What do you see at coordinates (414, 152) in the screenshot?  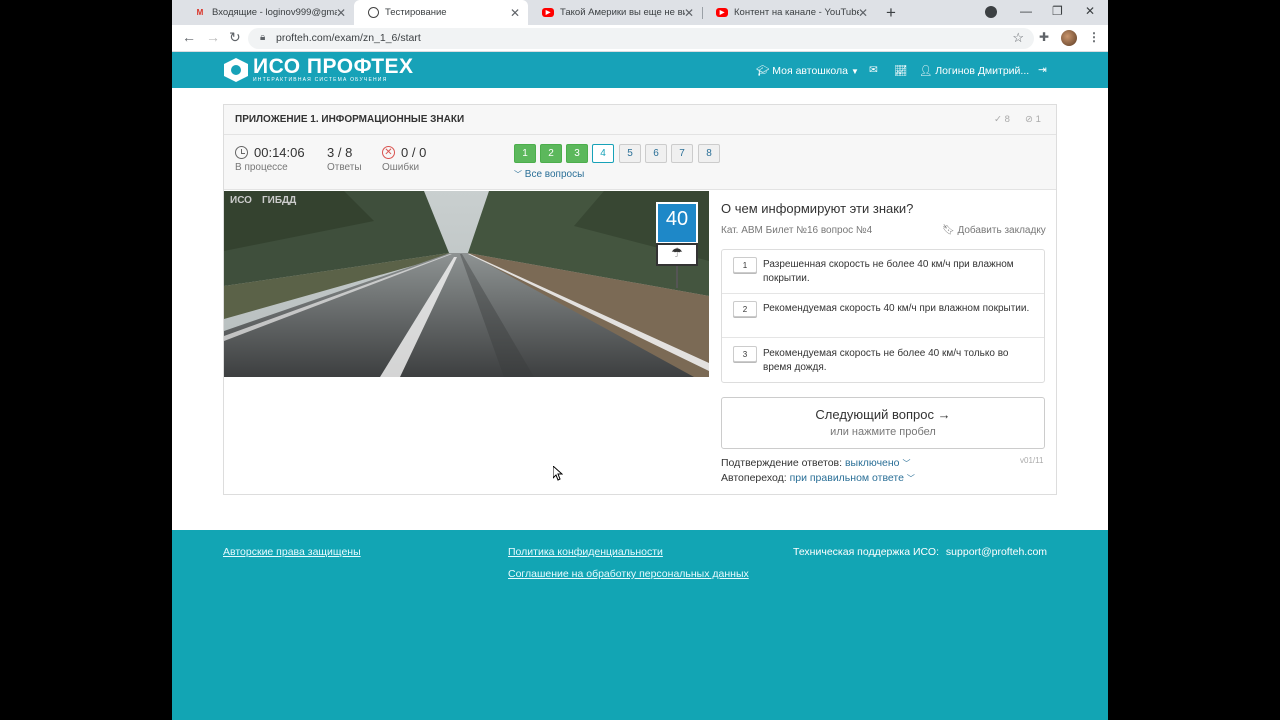 I see `errors-value: 0 / 0` at bounding box center [414, 152].